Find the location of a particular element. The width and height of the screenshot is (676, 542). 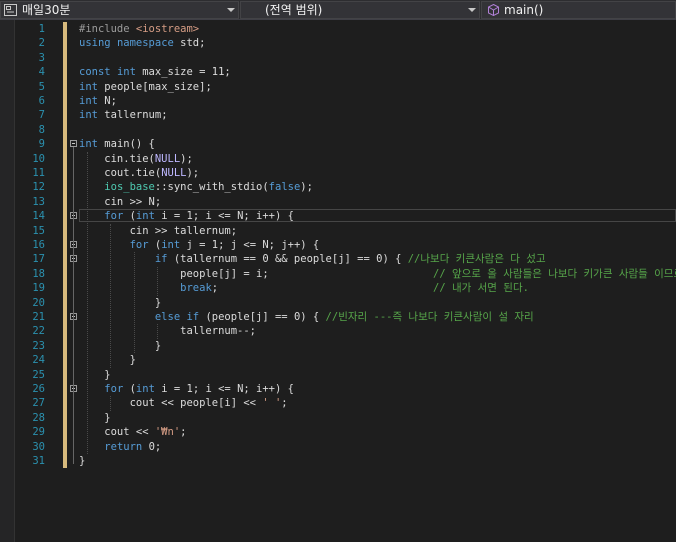

code-line: 11 cout.tie(NULL); is located at coordinates (338, 173).